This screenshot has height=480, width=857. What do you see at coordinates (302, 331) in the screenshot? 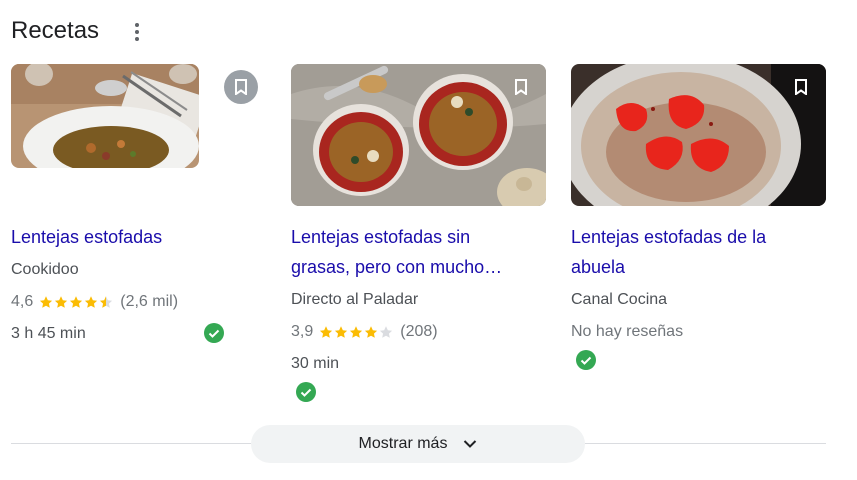
I see `rating-value: 3,9` at bounding box center [302, 331].